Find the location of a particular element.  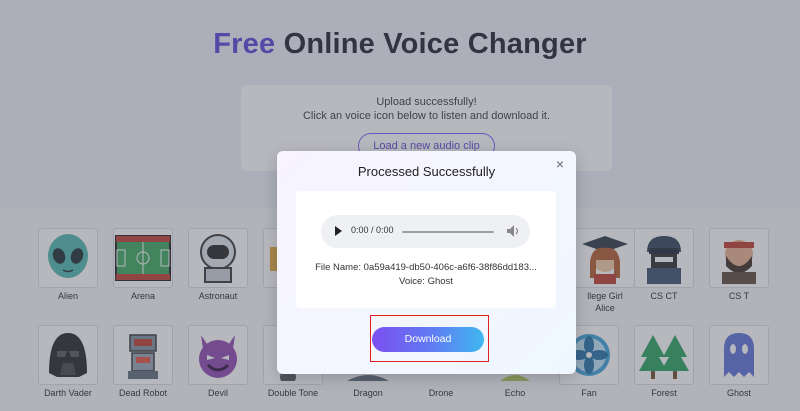

play-icon is located at coordinates (338, 231).